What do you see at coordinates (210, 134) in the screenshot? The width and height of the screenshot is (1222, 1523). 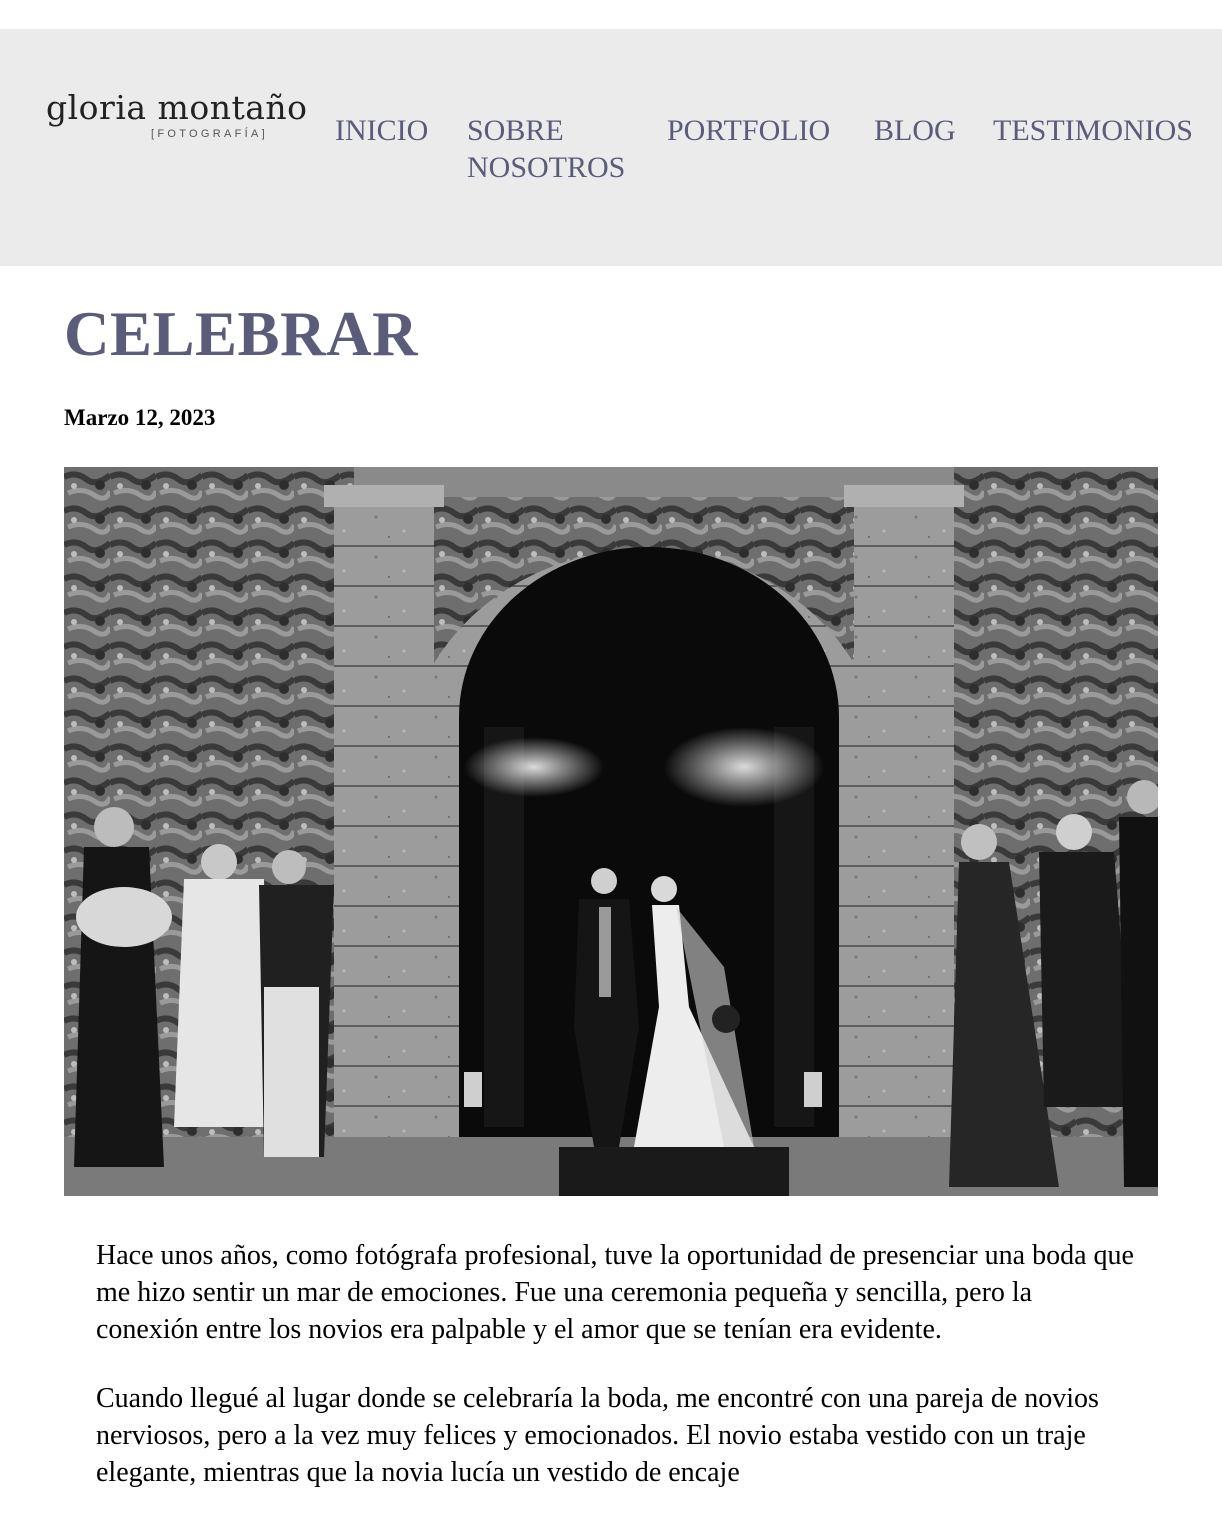 I see `logo-subtitle: [FOTOGRAFÍA]` at bounding box center [210, 134].